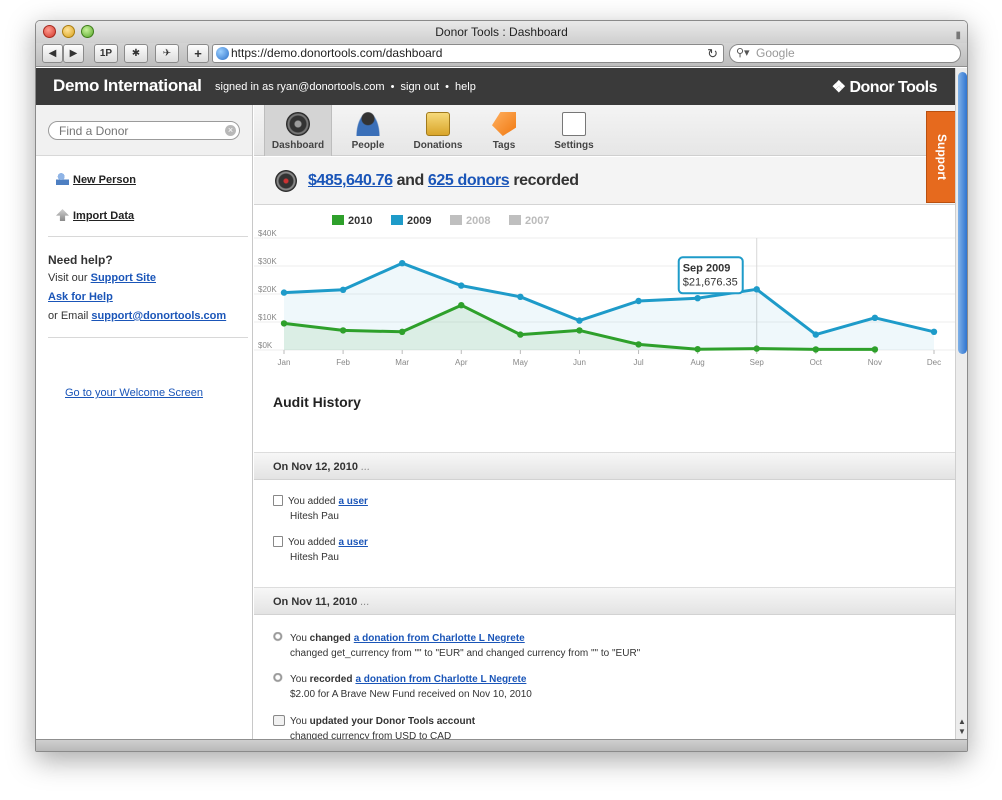  What do you see at coordinates (875, 362) in the screenshot?
I see `x-tick-label: Nov` at bounding box center [875, 362].